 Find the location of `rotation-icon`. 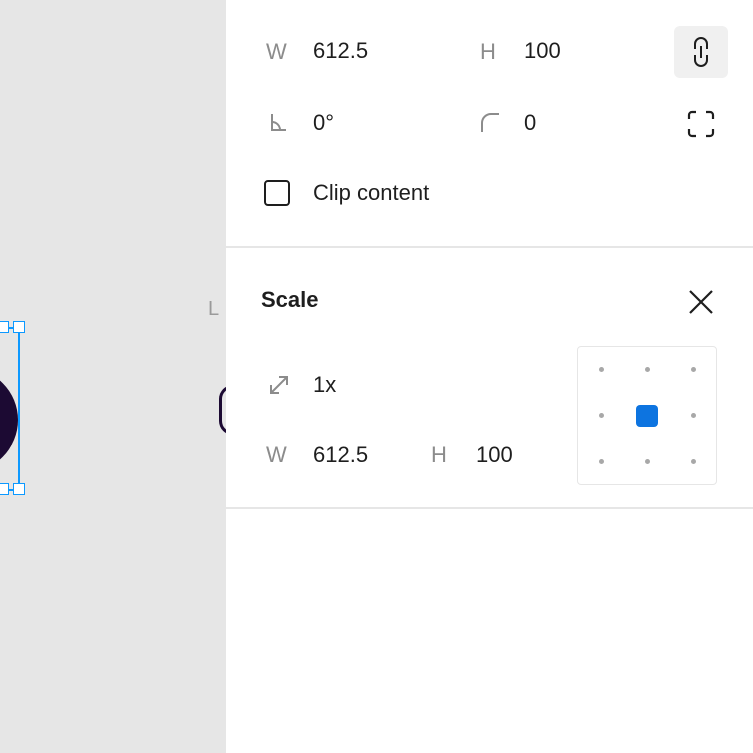

rotation-icon is located at coordinates (278, 122).